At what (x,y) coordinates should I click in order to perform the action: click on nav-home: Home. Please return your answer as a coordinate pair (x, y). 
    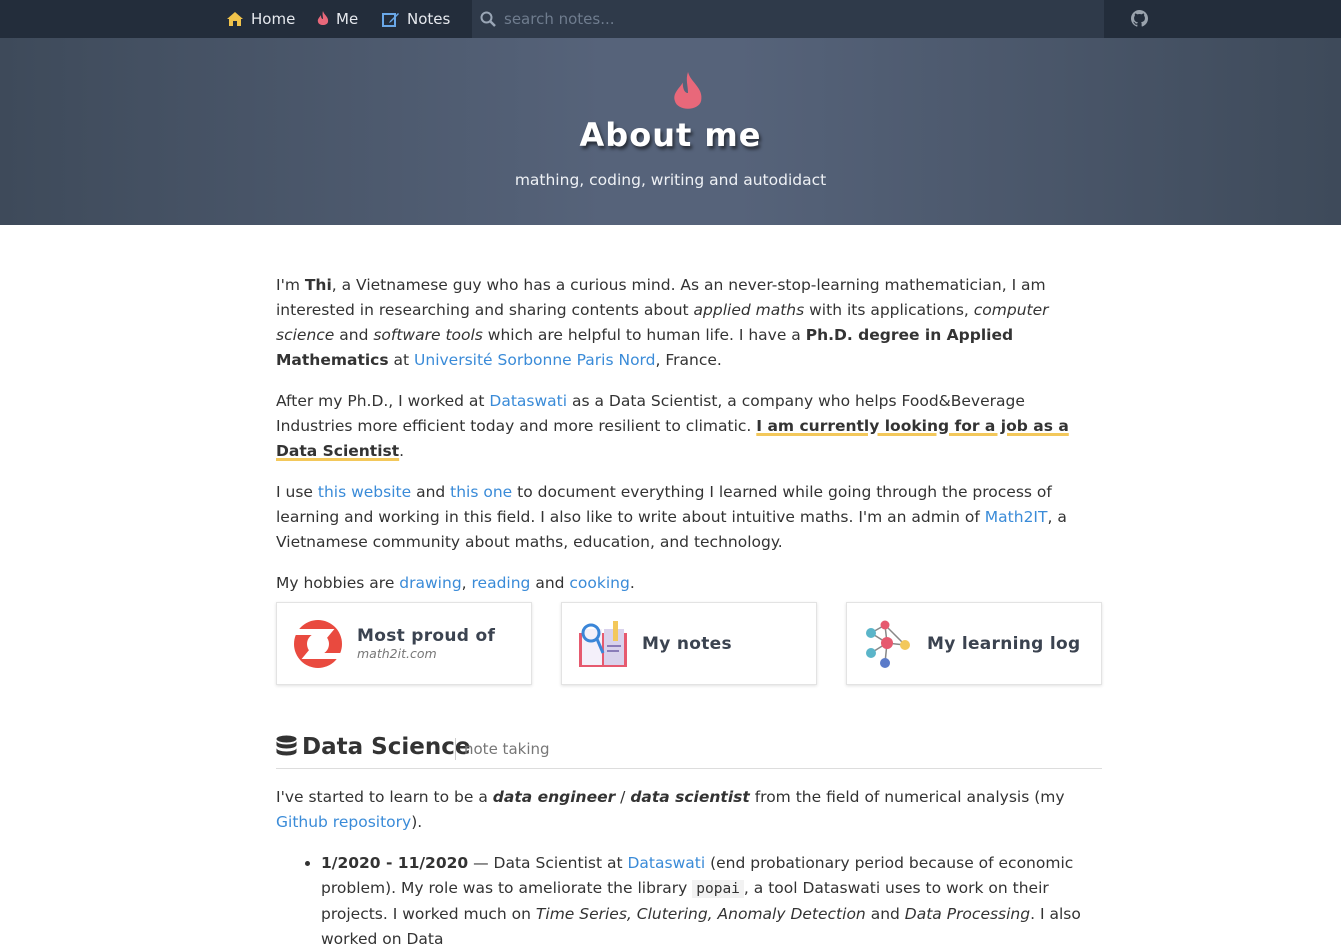
    Looking at the image, I should click on (260, 19).